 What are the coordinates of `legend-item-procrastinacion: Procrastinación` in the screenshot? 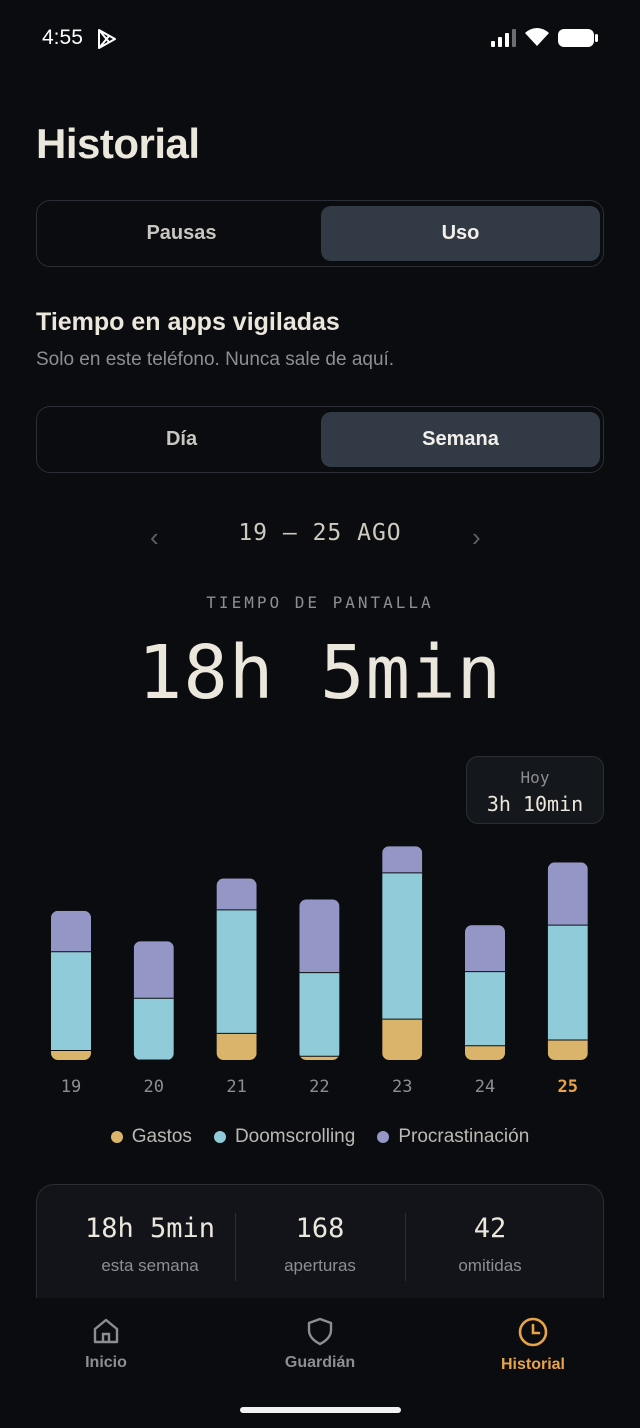 It's located at (453, 1137).